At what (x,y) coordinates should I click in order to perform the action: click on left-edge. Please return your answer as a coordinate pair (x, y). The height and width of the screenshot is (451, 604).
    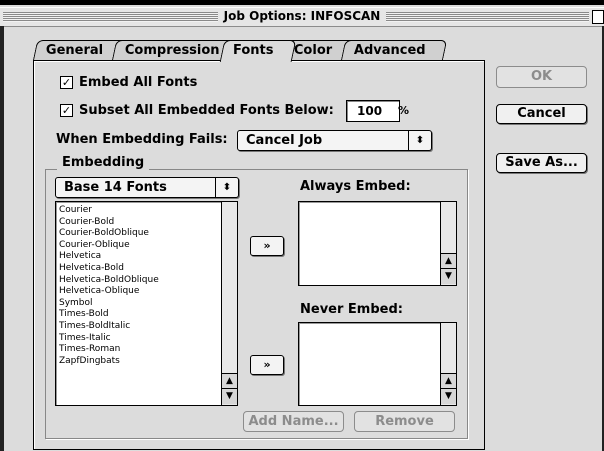
    Looking at the image, I should click on (2, 238).